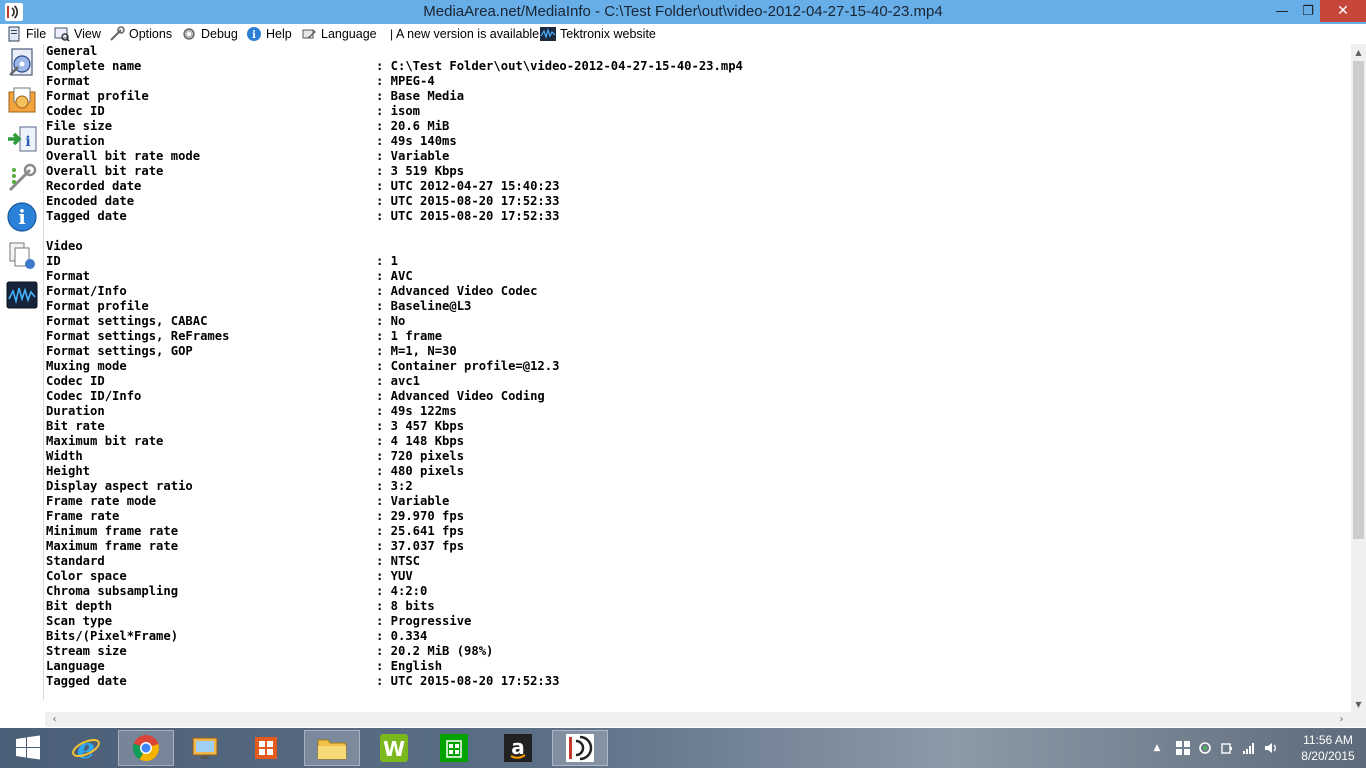 This screenshot has width=1366, height=768. Describe the element at coordinates (1271, 748) in the screenshot. I see `volume-tray-icon` at that location.